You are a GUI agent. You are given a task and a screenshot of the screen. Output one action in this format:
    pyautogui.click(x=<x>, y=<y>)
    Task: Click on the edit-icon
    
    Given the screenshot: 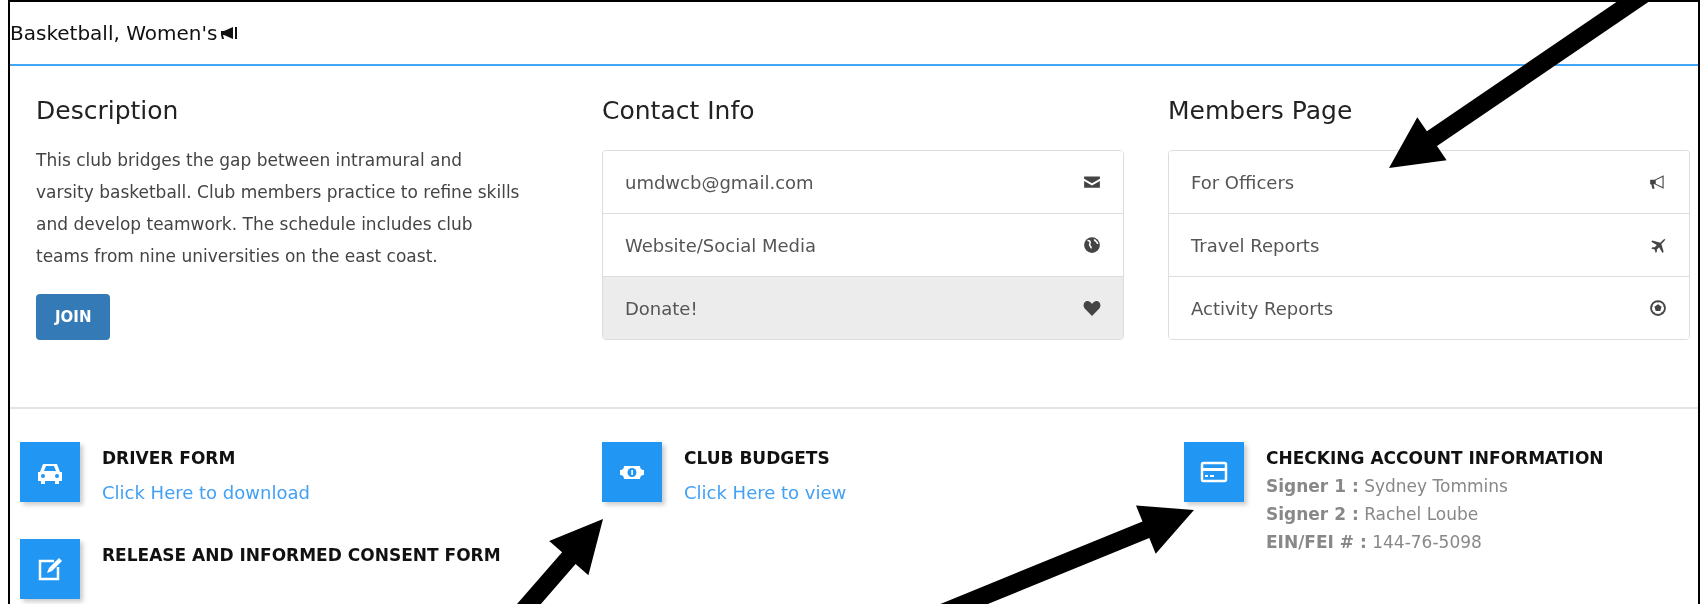 What is the action you would take?
    pyautogui.click(x=50, y=569)
    